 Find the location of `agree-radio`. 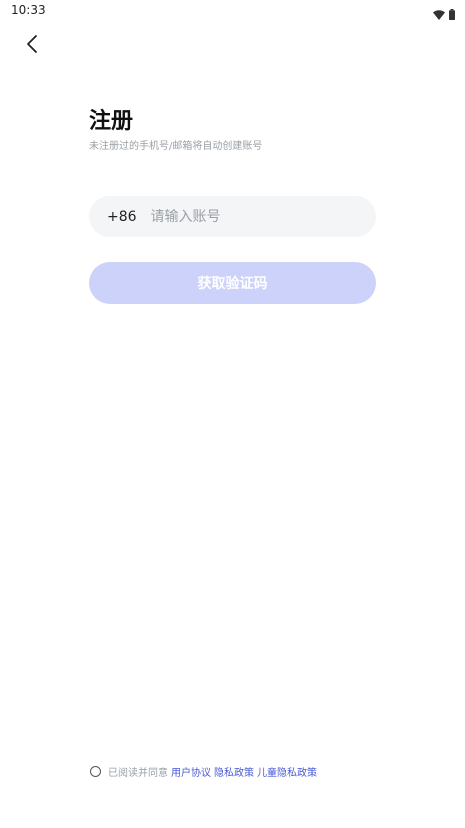

agree-radio is located at coordinates (95, 771).